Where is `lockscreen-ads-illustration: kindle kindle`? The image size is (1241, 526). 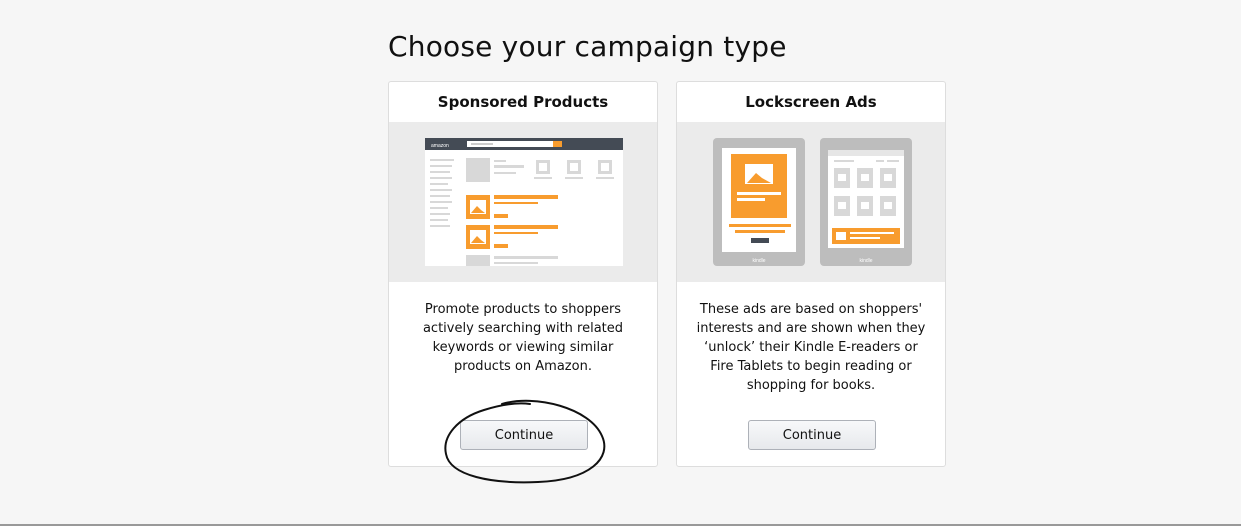 lockscreen-ads-illustration: kindle kindle is located at coordinates (811, 202).